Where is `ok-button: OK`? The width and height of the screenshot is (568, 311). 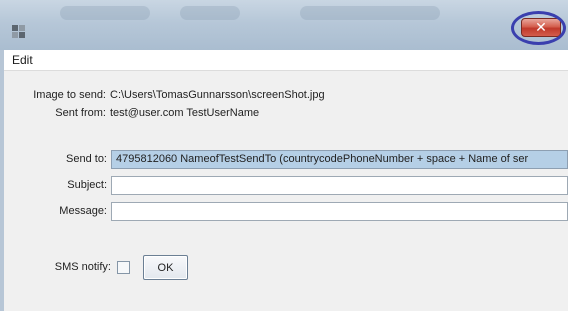 ok-button: OK is located at coordinates (165, 267).